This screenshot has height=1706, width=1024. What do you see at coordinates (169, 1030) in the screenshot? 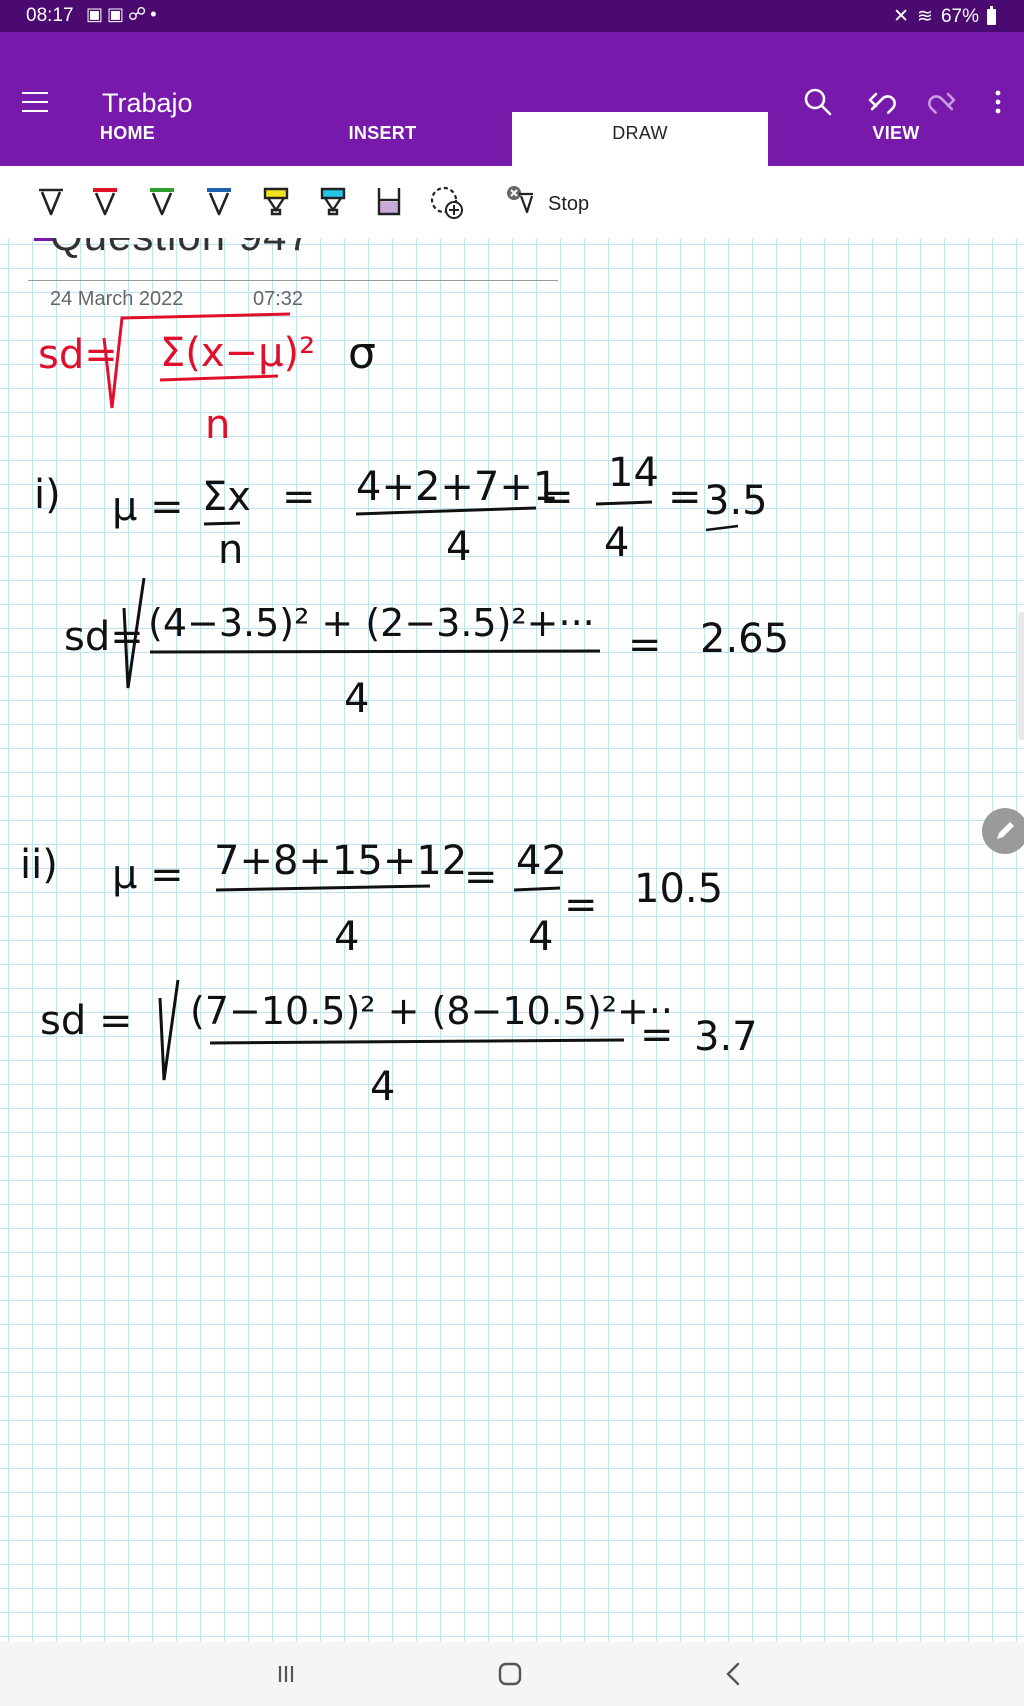
I see `part-ii-root-sign` at bounding box center [169, 1030].